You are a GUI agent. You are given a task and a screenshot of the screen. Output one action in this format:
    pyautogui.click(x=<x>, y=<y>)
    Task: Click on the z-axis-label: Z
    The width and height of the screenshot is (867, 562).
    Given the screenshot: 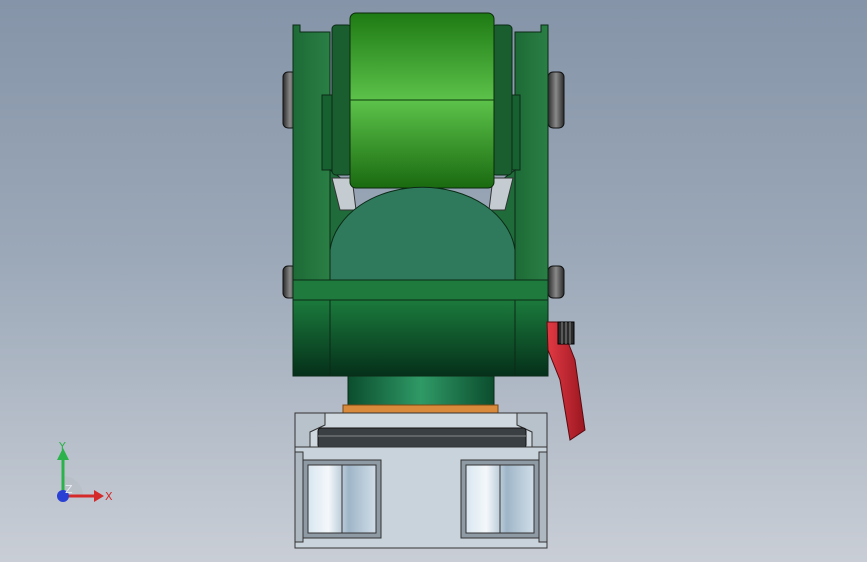 What is the action you would take?
    pyautogui.click(x=69, y=489)
    